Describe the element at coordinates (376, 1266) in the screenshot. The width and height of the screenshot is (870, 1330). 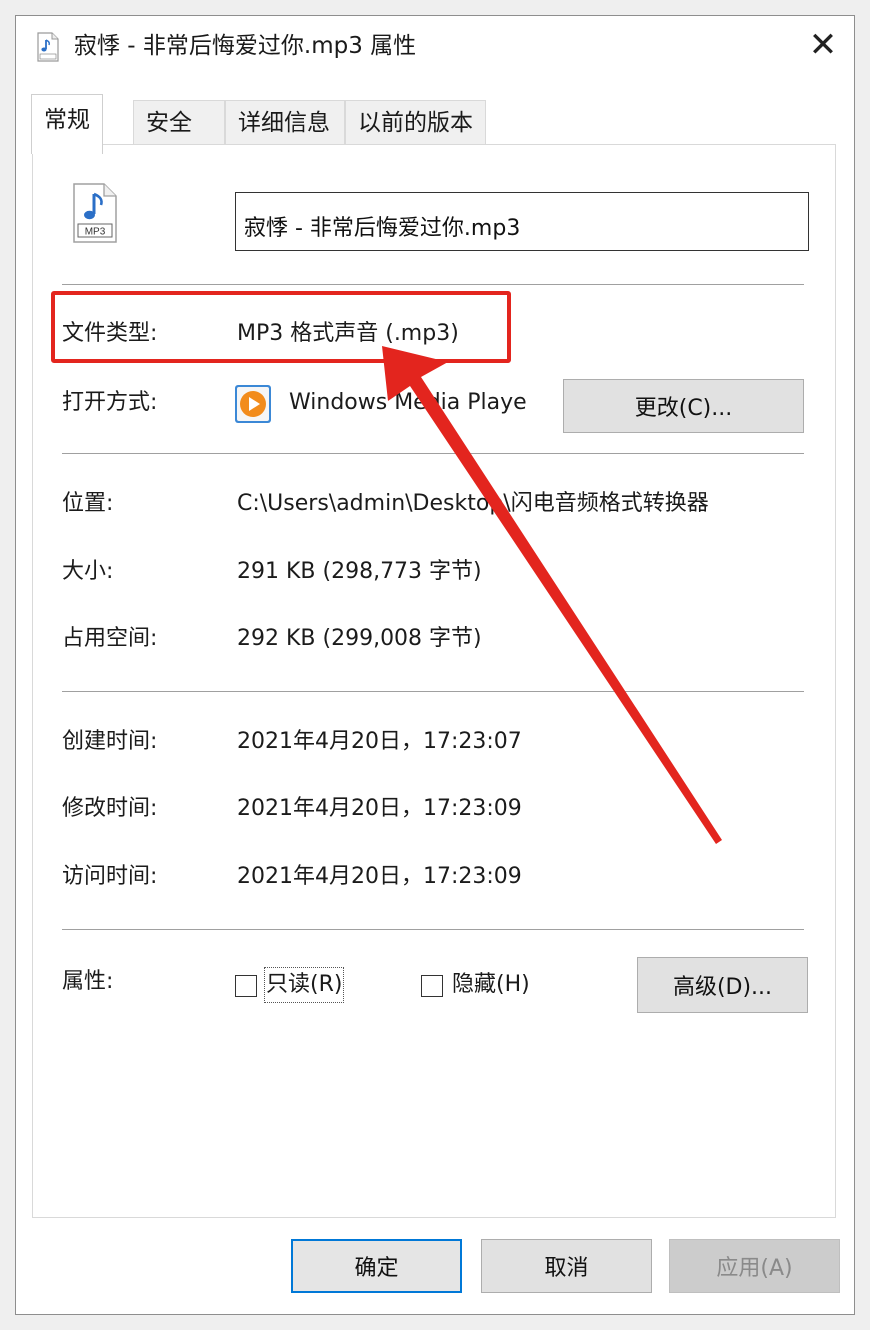
I see `ok-button: 确定` at that location.